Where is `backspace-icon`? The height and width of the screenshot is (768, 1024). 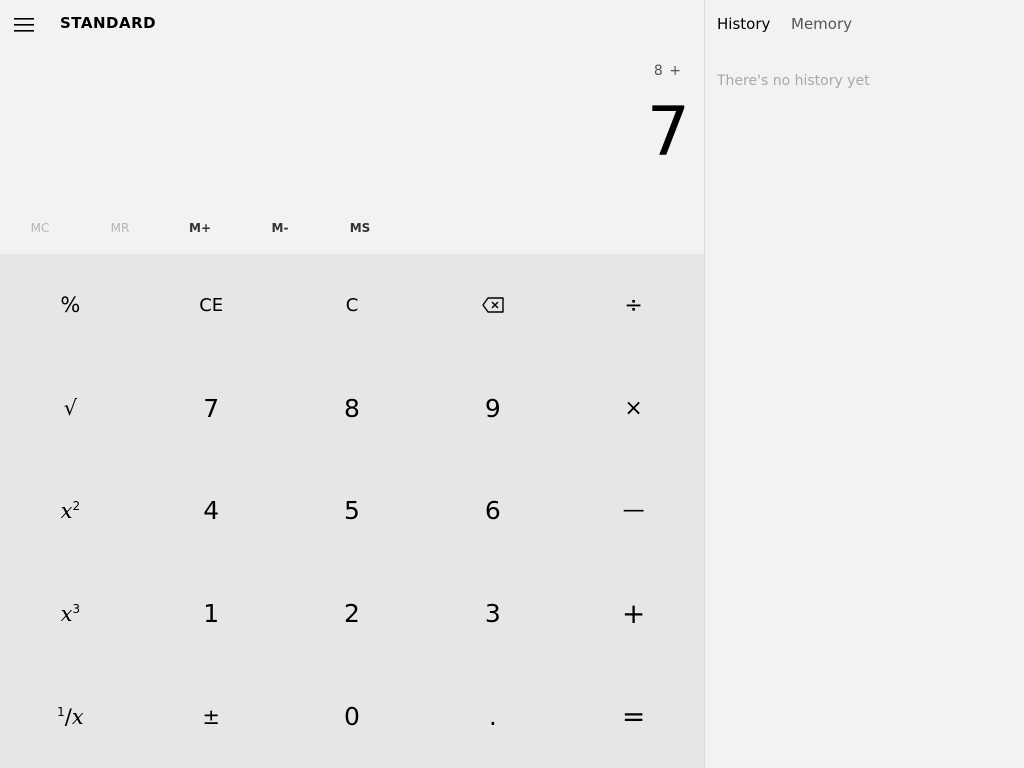
backspace-icon is located at coordinates (493, 305).